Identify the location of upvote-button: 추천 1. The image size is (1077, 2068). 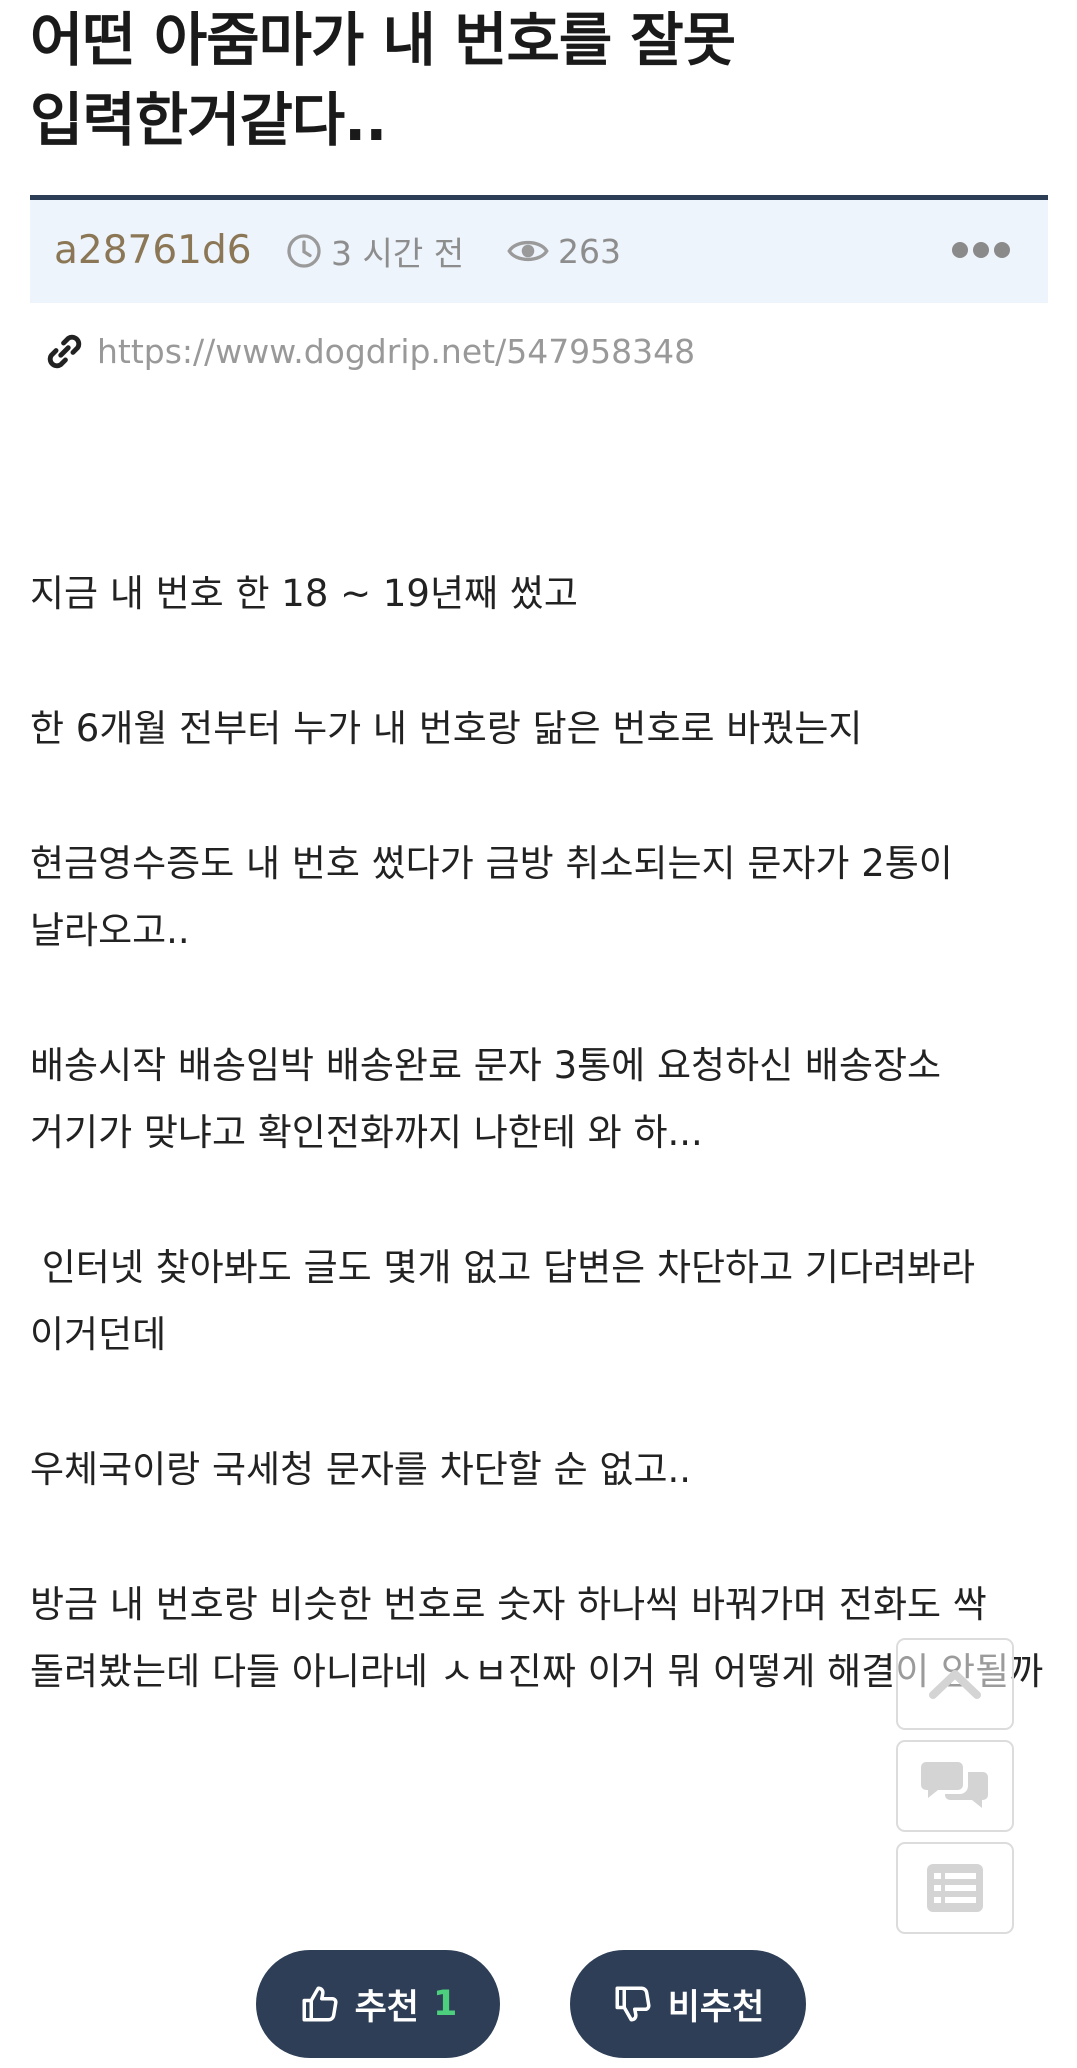
(378, 2004).